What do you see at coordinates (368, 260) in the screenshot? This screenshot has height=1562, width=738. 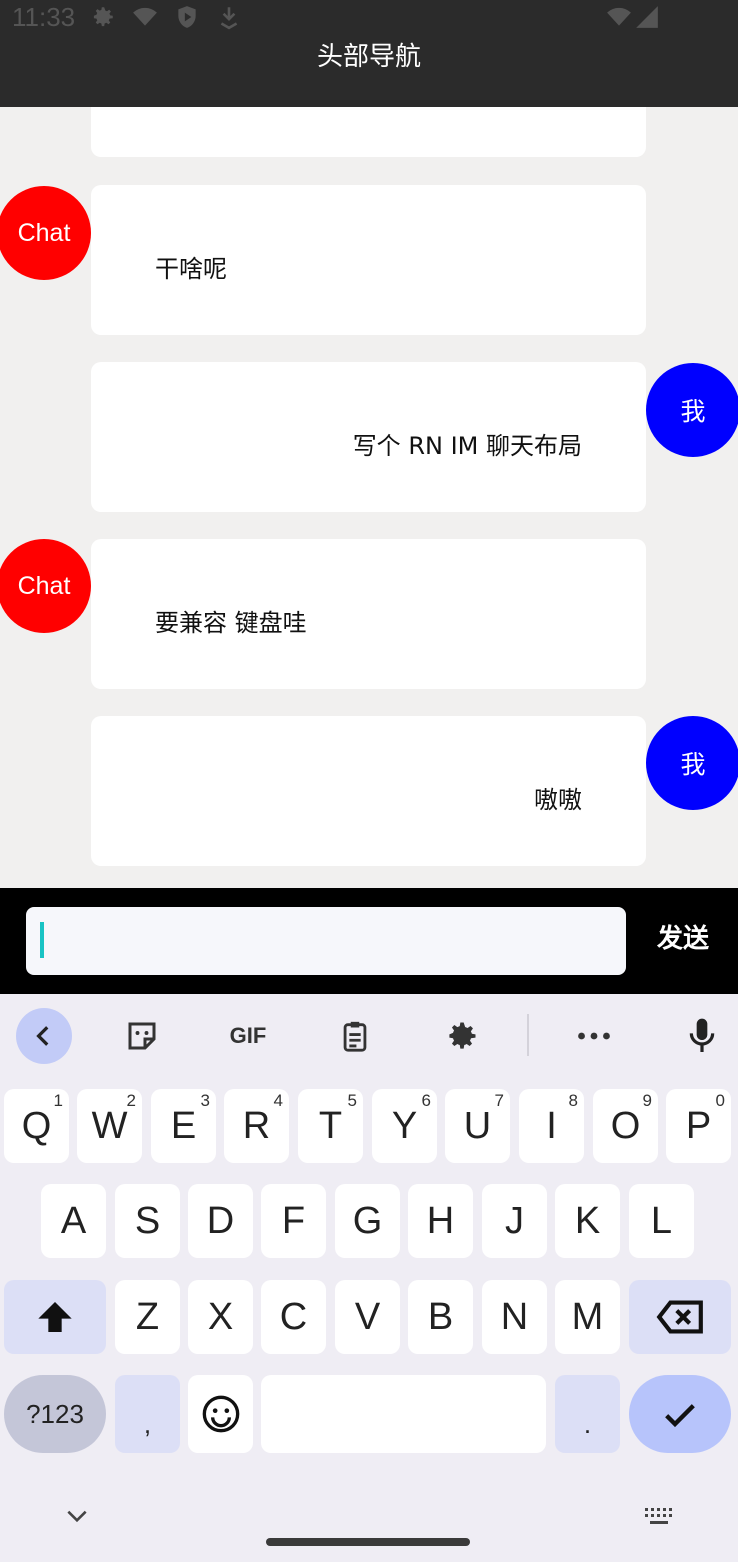 I see `message-bubble: 干啥呢` at bounding box center [368, 260].